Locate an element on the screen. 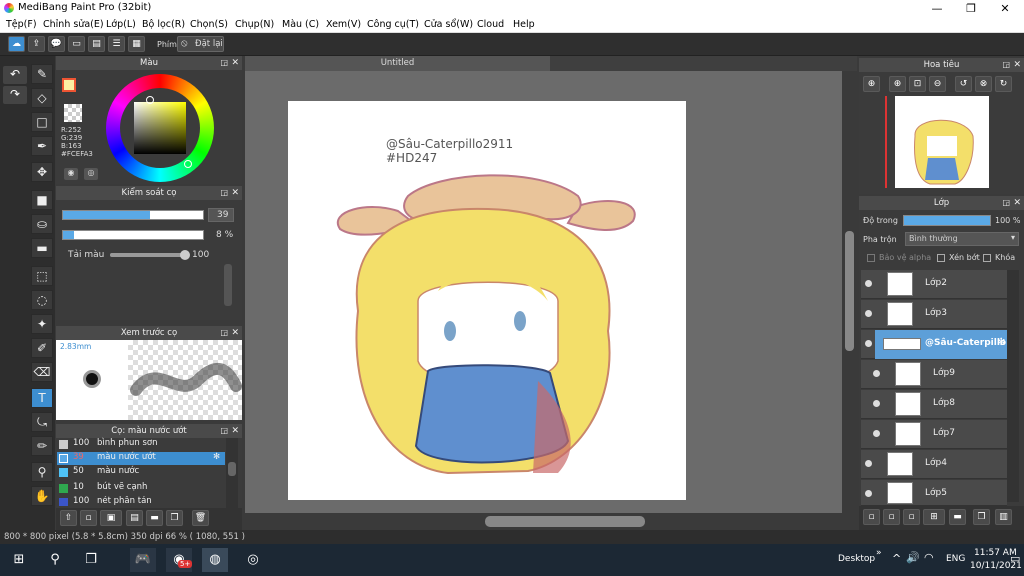 Image resolution: width=1024 pixels, height=576 pixels. new-brush-icon: ▫ is located at coordinates (88, 518).